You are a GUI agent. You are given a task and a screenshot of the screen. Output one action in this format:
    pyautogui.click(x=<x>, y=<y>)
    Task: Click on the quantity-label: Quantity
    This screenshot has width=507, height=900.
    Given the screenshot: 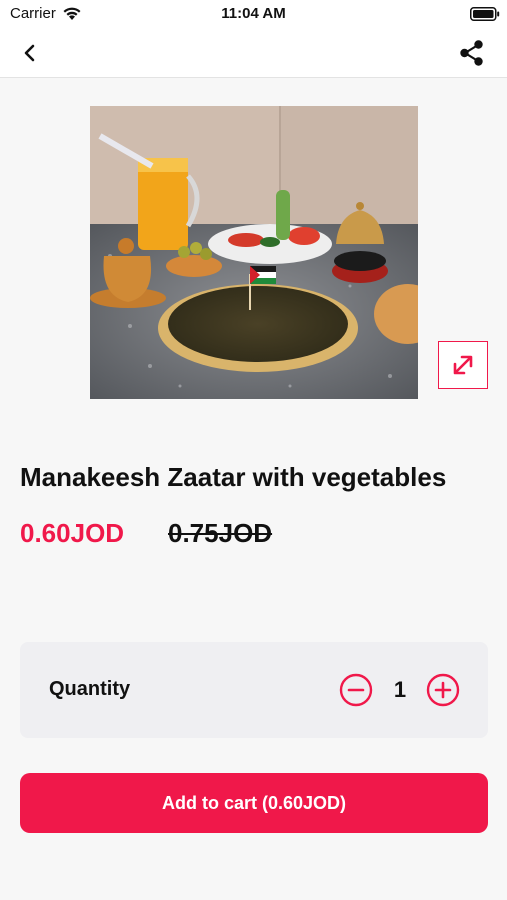 What is the action you would take?
    pyautogui.click(x=90, y=689)
    